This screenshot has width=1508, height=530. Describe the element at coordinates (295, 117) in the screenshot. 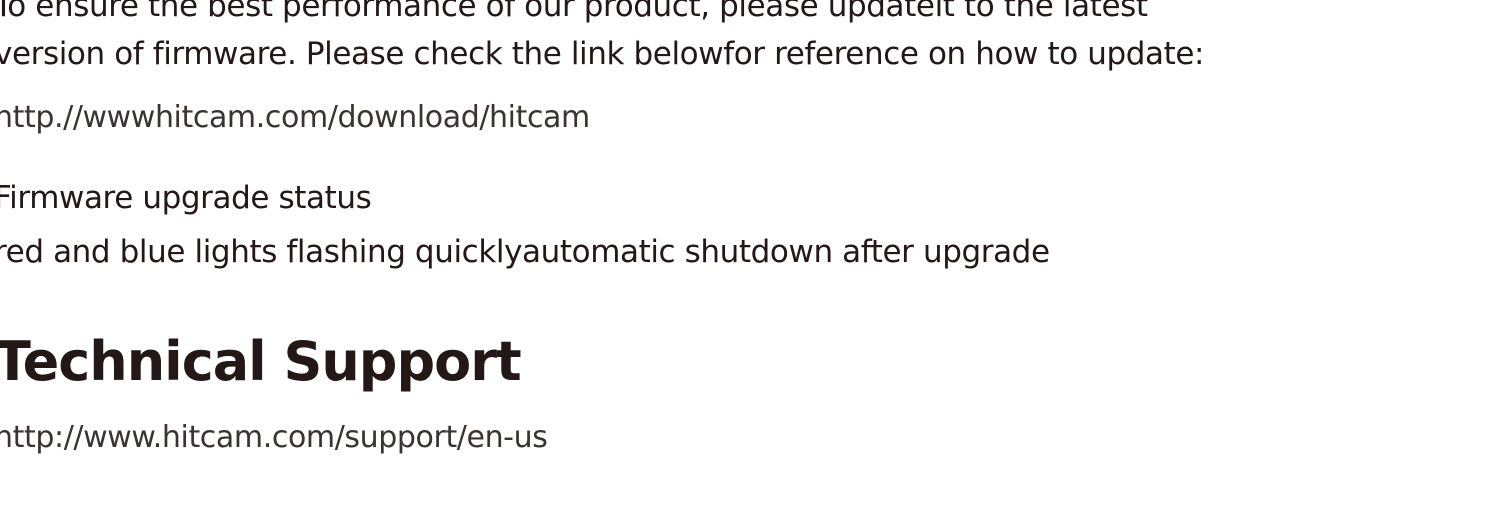

I see `firmware-download-link: http.//wwwhitcam.com/download/hitcam` at that location.